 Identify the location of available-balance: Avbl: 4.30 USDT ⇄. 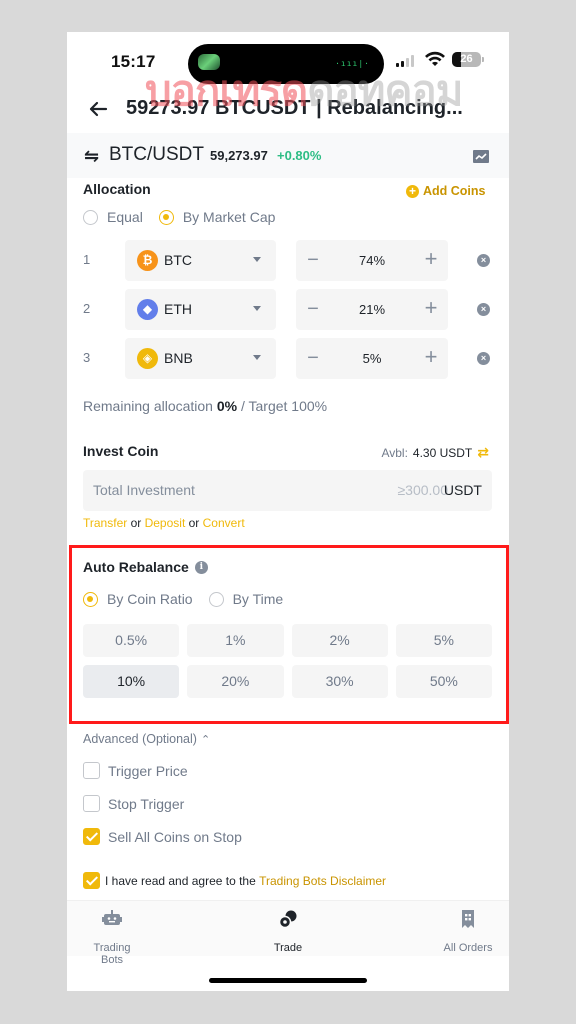
(435, 452).